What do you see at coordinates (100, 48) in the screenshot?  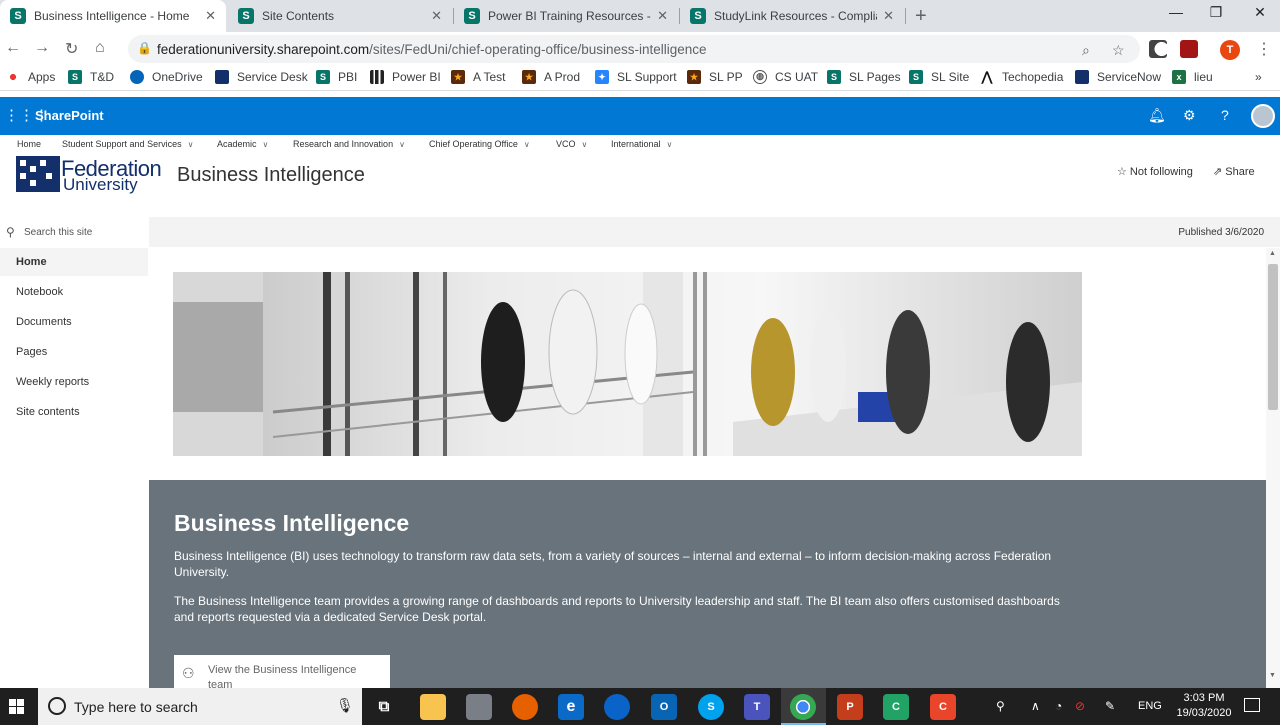 I see `home-icon: ⌂` at bounding box center [100, 48].